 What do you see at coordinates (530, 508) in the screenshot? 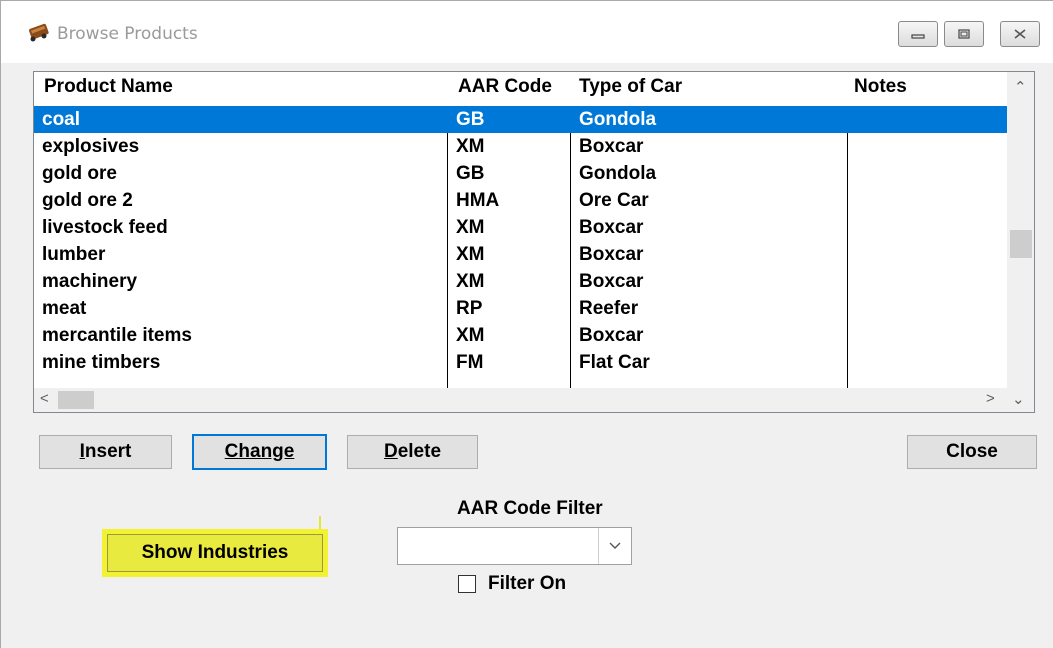
I see `aar-code-filter-label: AAR Code Filter` at bounding box center [530, 508].